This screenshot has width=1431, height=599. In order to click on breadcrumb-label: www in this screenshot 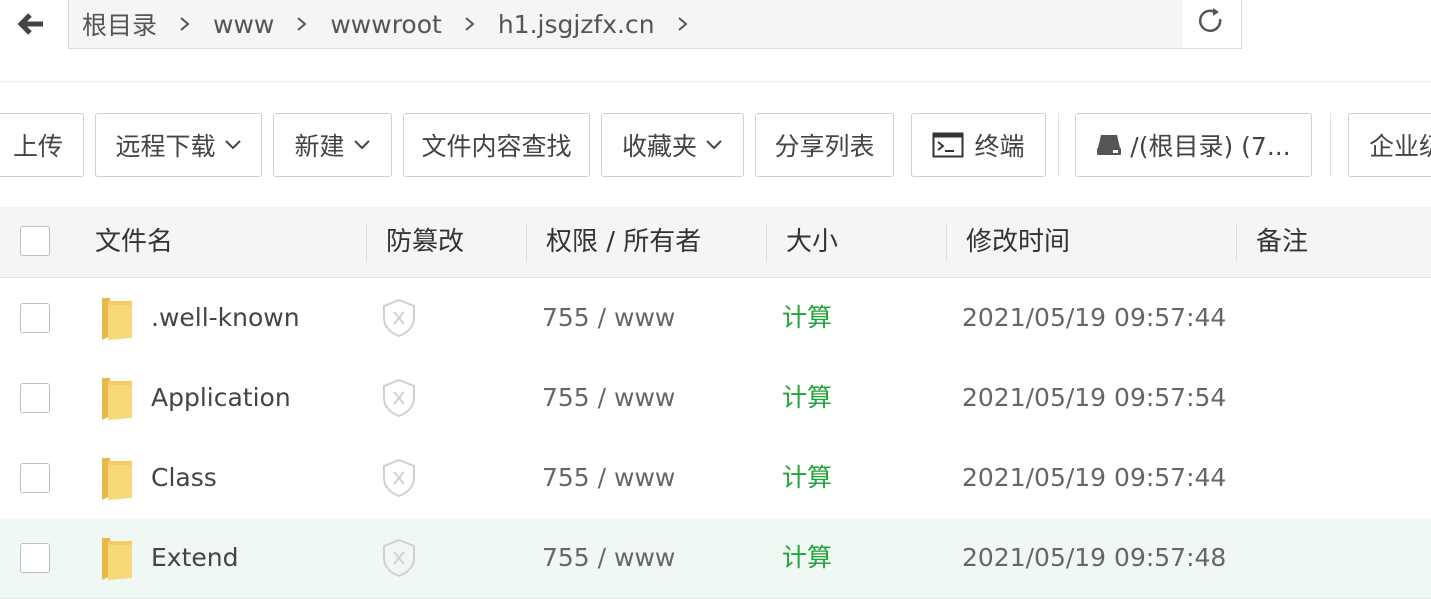, I will do `click(243, 24)`.